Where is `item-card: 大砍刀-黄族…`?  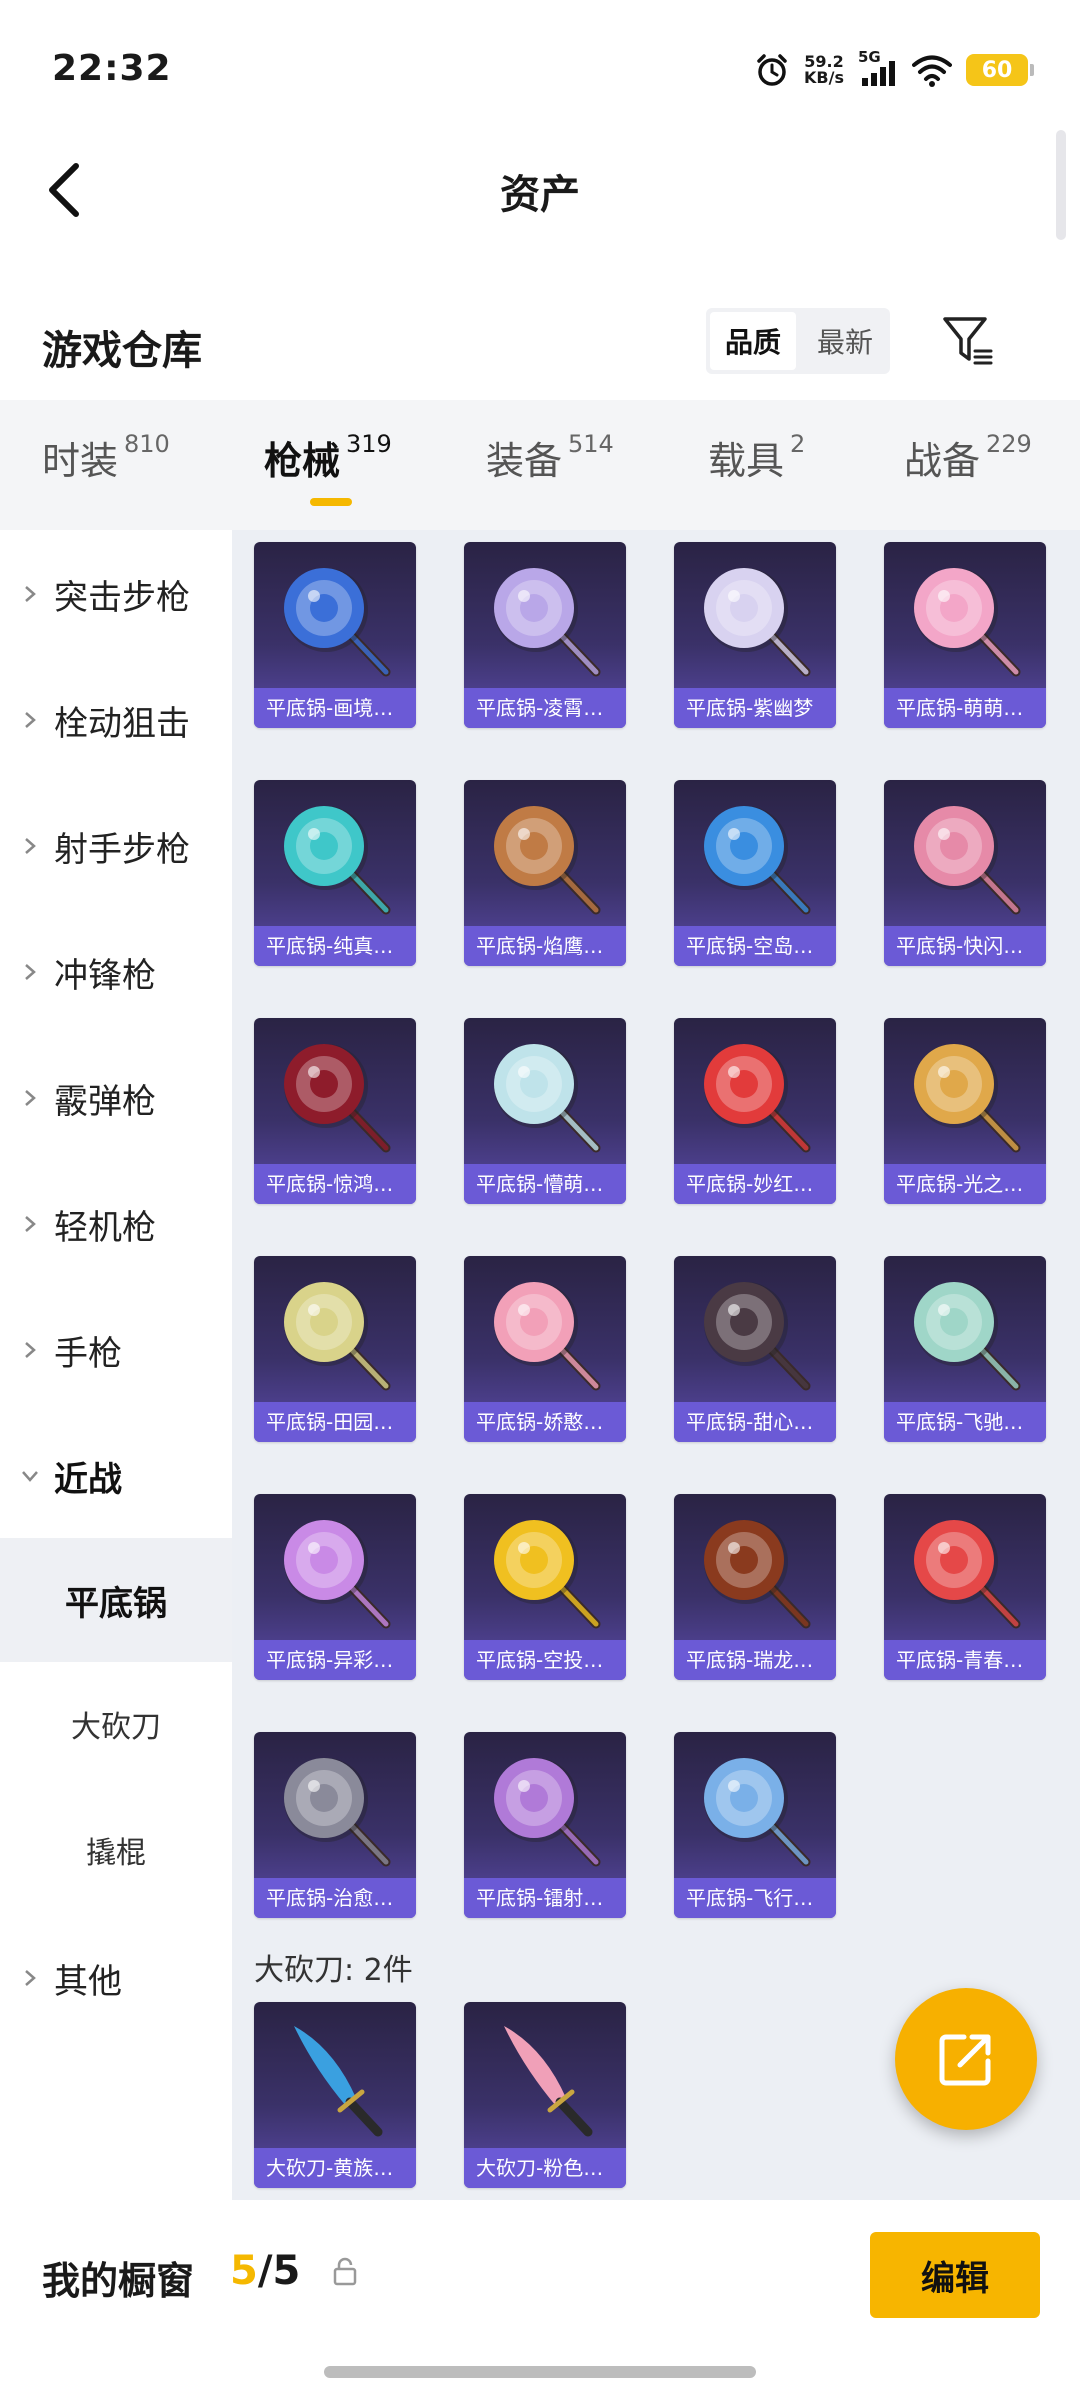 item-card: 大砍刀-黄族… is located at coordinates (335, 2095).